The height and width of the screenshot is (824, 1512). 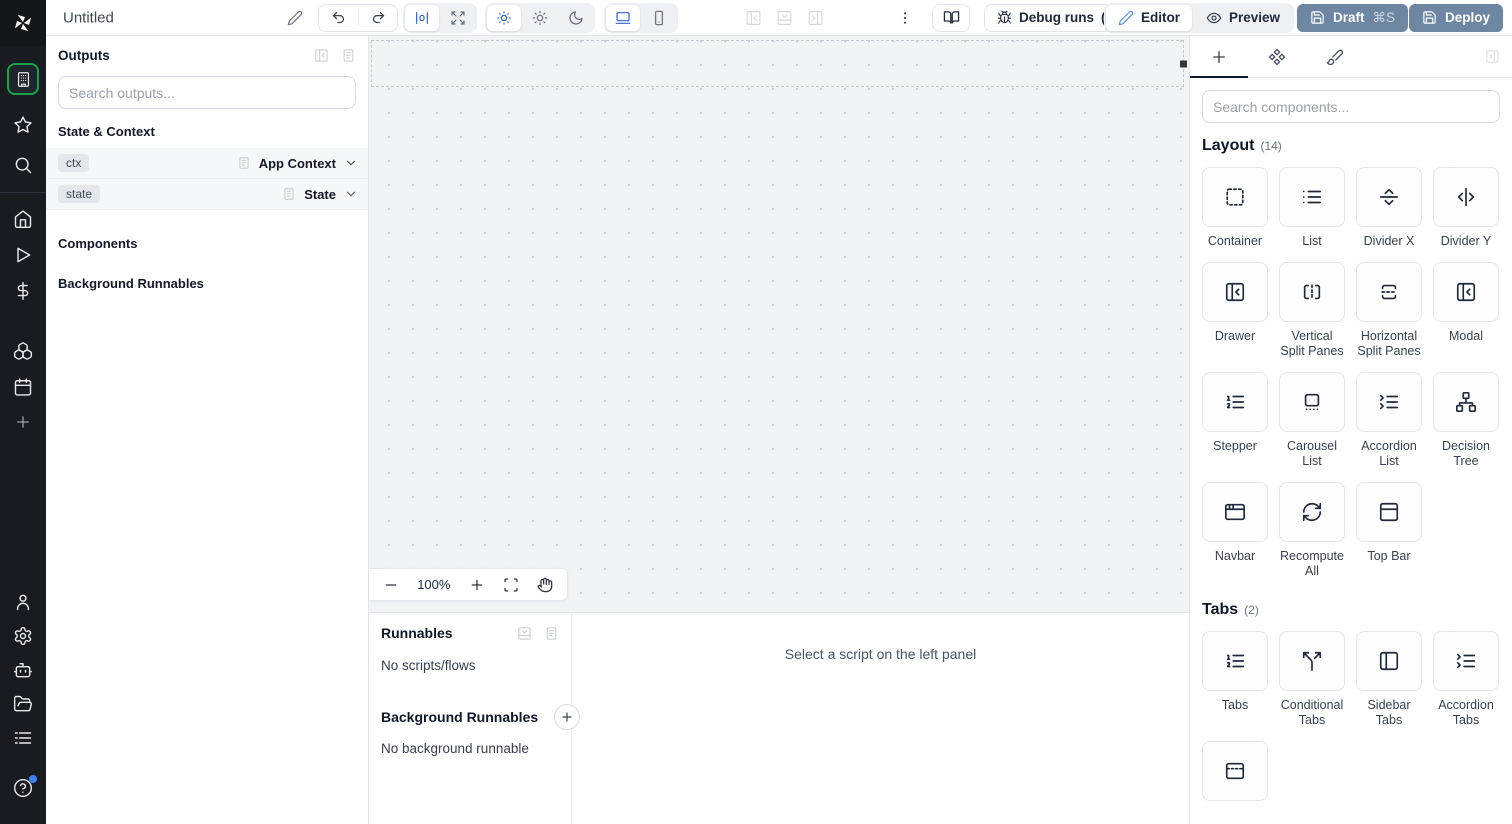 I want to click on sidebar-item-resources, so click(x=23, y=351).